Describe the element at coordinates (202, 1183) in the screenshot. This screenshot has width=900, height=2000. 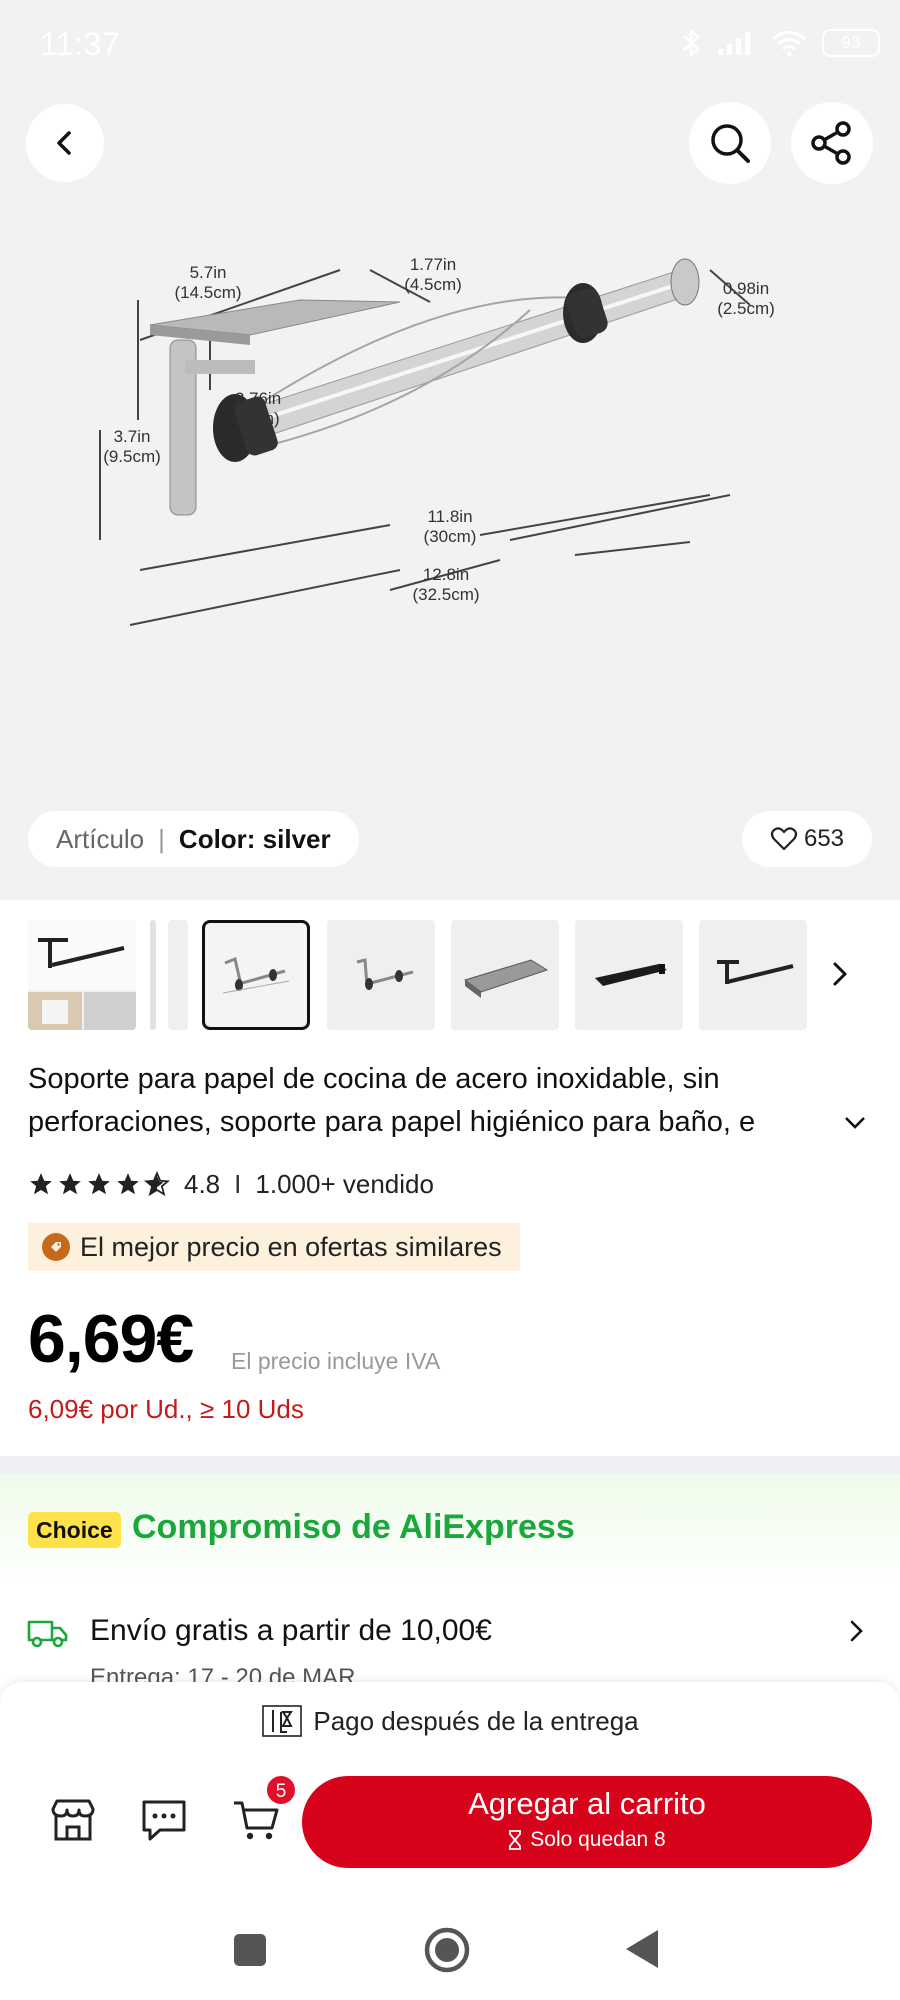
I see `rating-score: 4.8` at that location.